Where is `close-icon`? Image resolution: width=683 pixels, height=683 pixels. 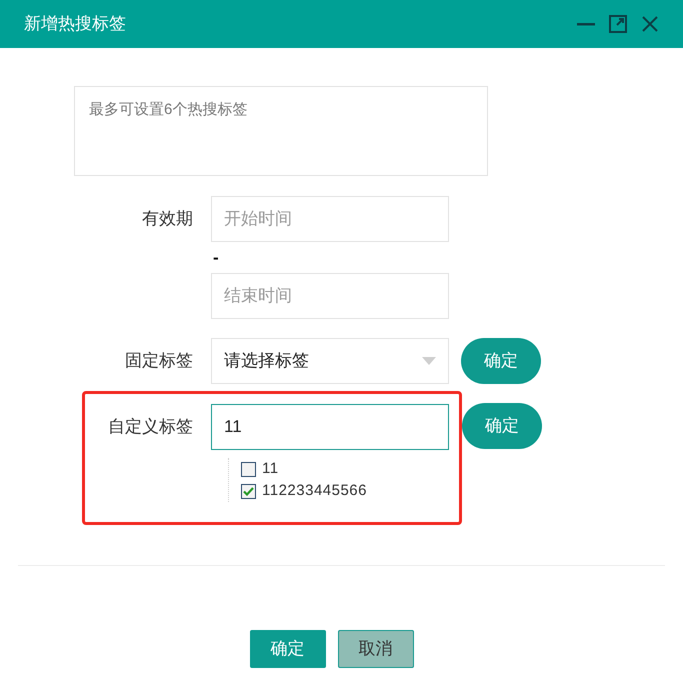
close-icon is located at coordinates (650, 24).